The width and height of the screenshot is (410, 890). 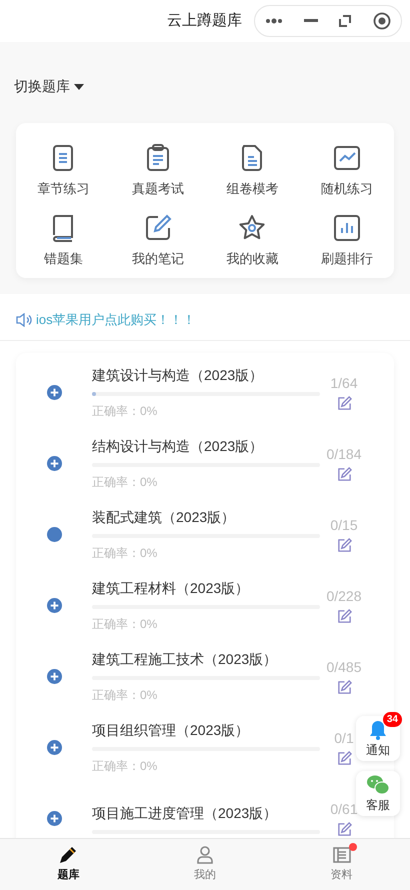 I want to click on tab-item: 我的, so click(x=205, y=864).